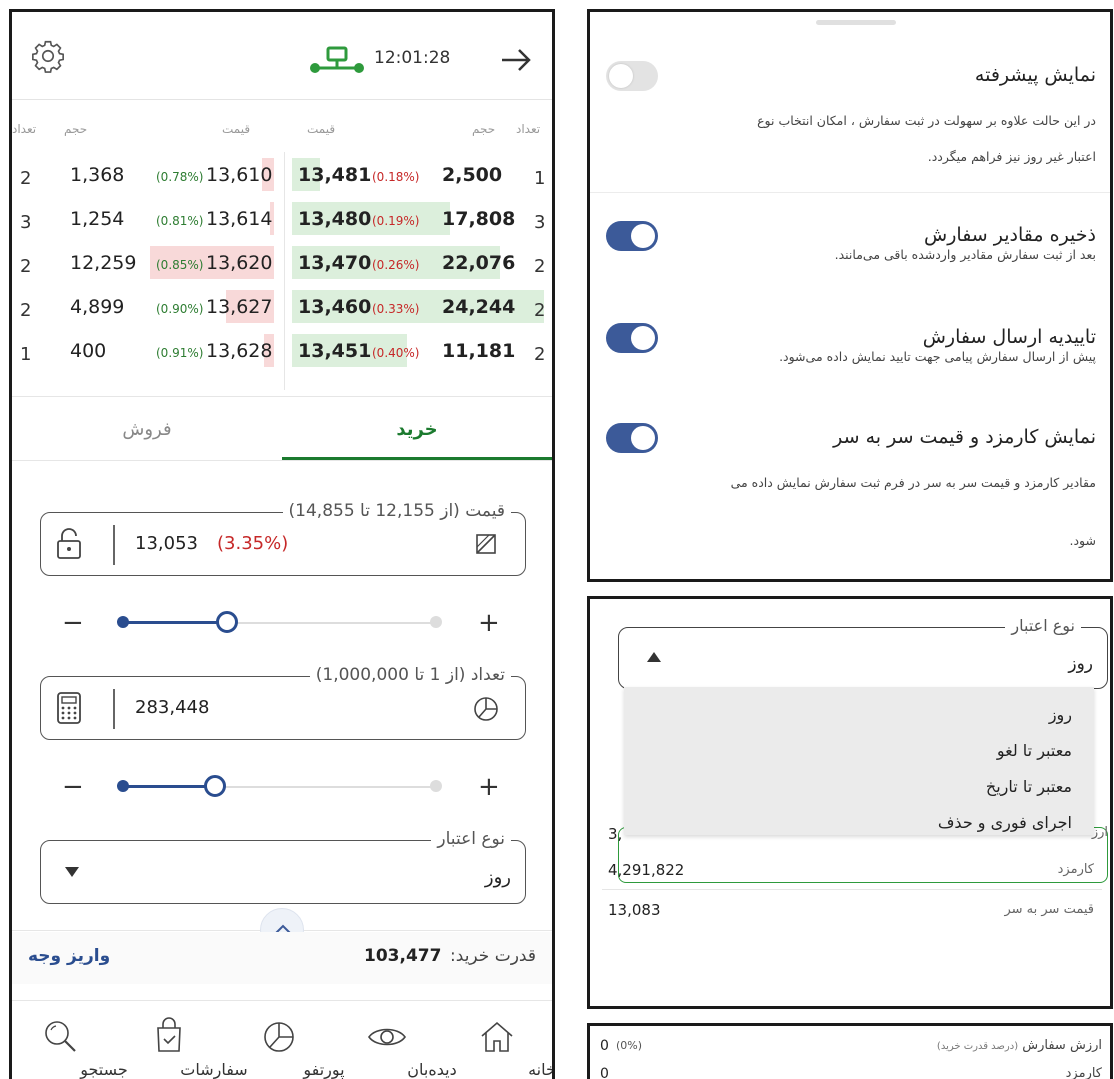  Describe the element at coordinates (147, 430) in the screenshot. I see `tab-sell: فروش` at that location.